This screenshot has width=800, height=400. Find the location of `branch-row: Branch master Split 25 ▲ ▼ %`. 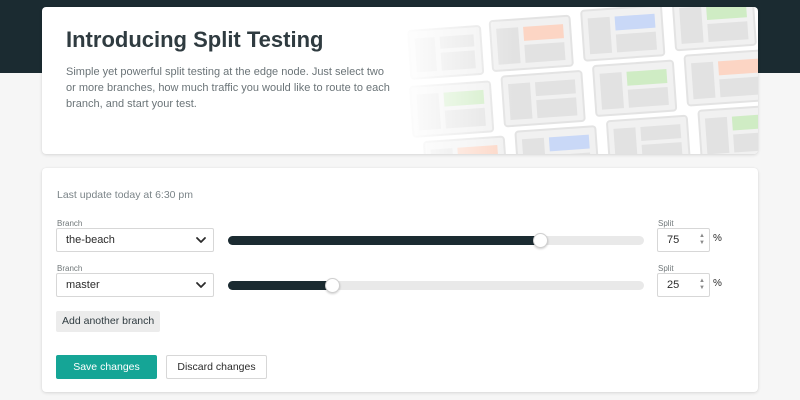

branch-row: Branch master Split 25 ▲ ▼ % is located at coordinates (400, 282).